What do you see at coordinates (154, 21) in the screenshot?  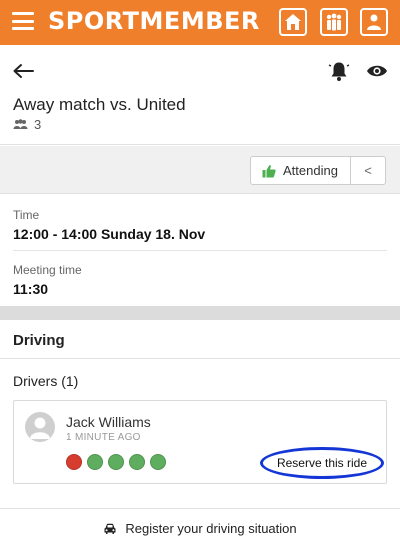 I see `app-logo: SPORTMEMBER` at bounding box center [154, 21].